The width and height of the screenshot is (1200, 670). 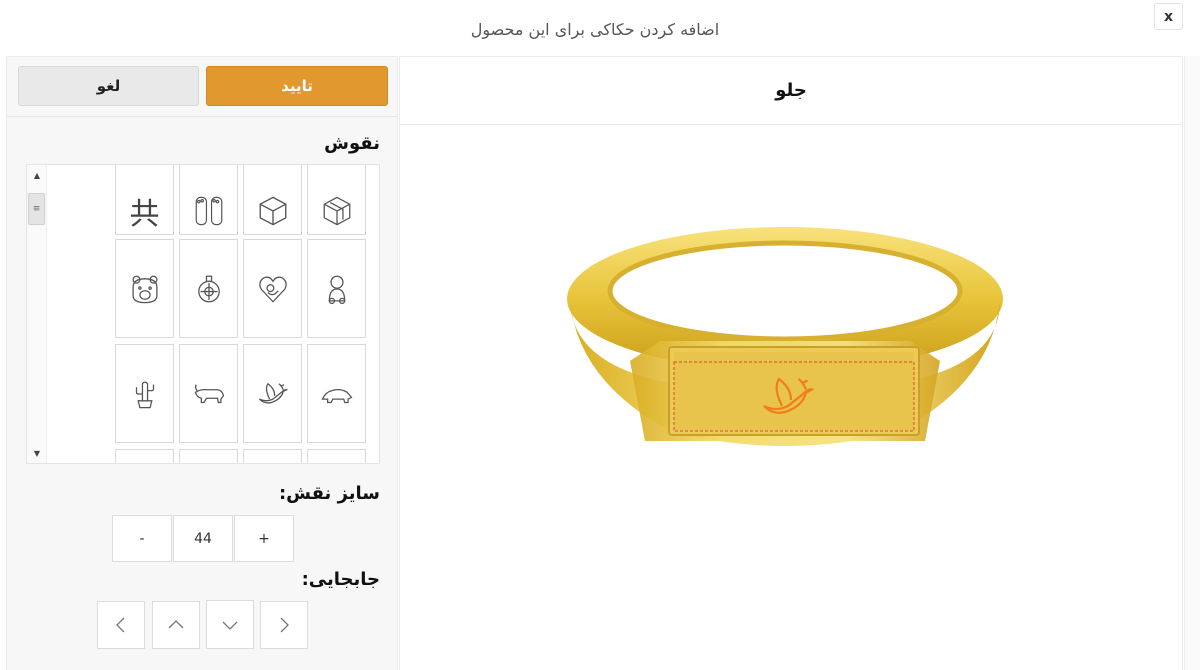 I want to click on scroll-up-arrow-icon: ▲, so click(x=37, y=175).